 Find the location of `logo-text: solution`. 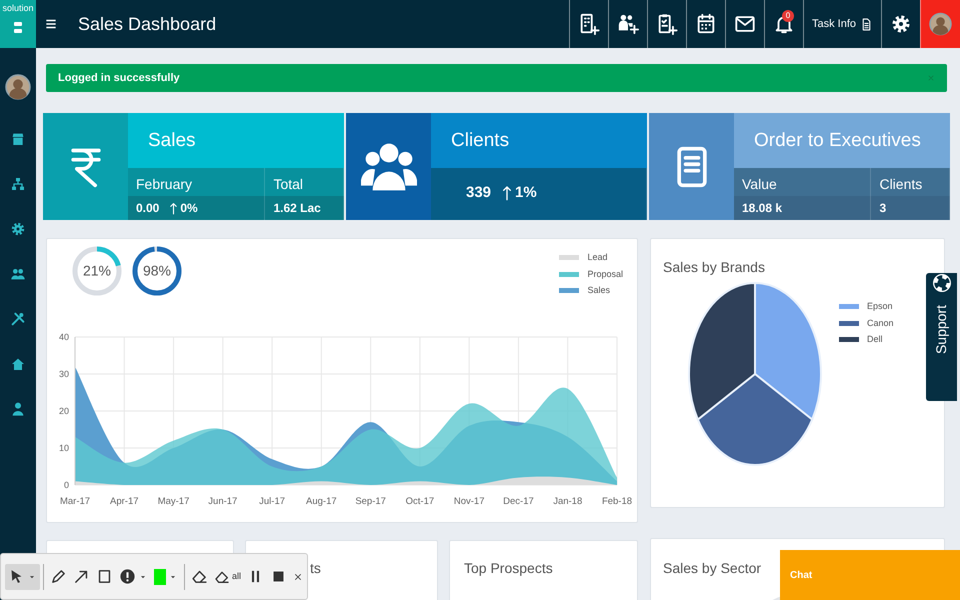

logo-text: solution is located at coordinates (18, 8).